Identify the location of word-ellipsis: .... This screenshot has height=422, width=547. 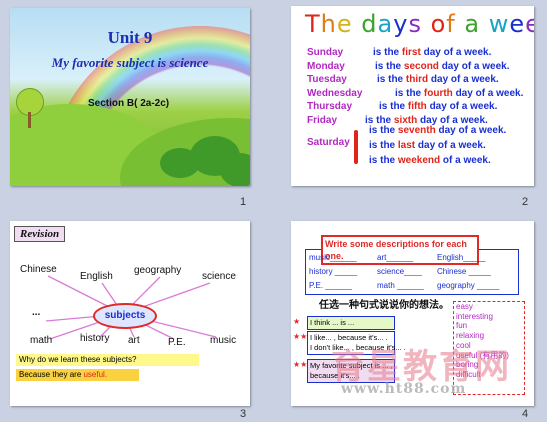
(36, 312).